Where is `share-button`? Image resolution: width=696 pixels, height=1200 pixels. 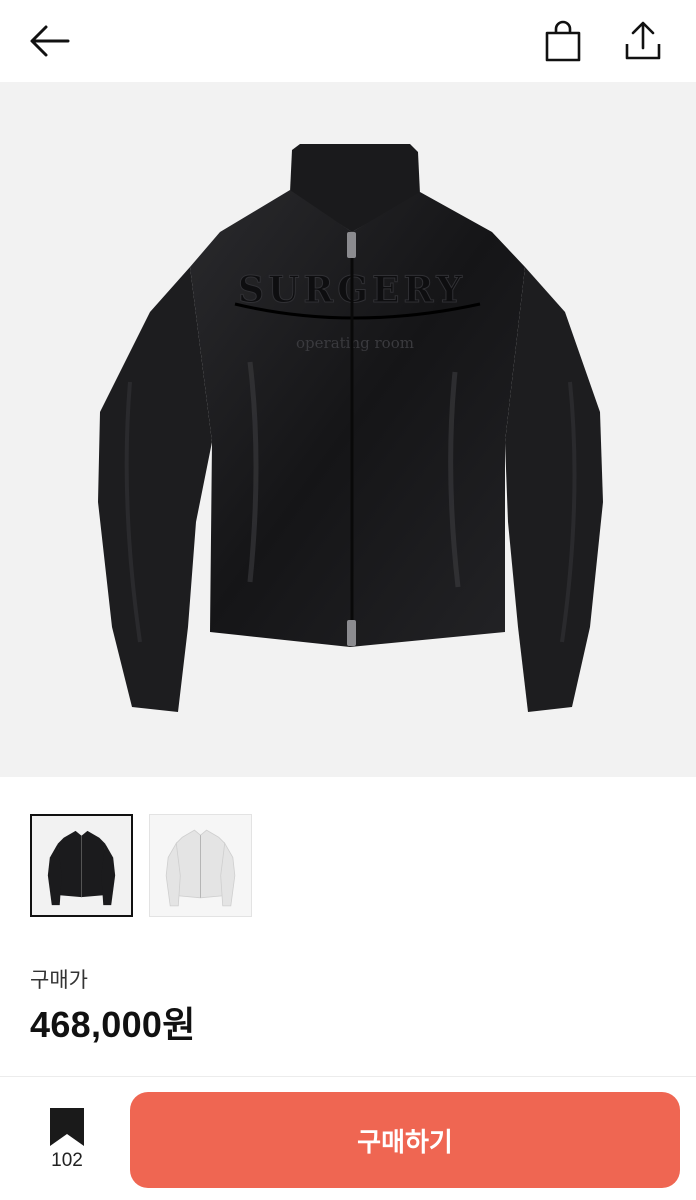 share-button is located at coordinates (643, 41).